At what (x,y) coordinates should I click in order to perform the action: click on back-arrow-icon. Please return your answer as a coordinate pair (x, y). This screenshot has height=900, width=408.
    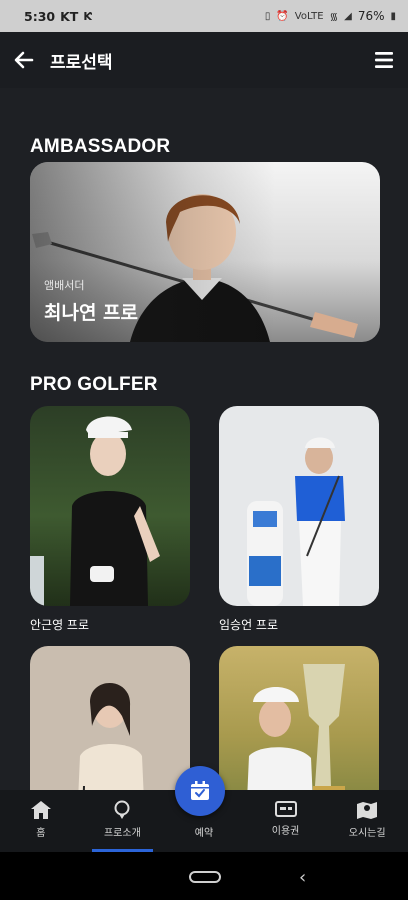
    Looking at the image, I should click on (24, 60).